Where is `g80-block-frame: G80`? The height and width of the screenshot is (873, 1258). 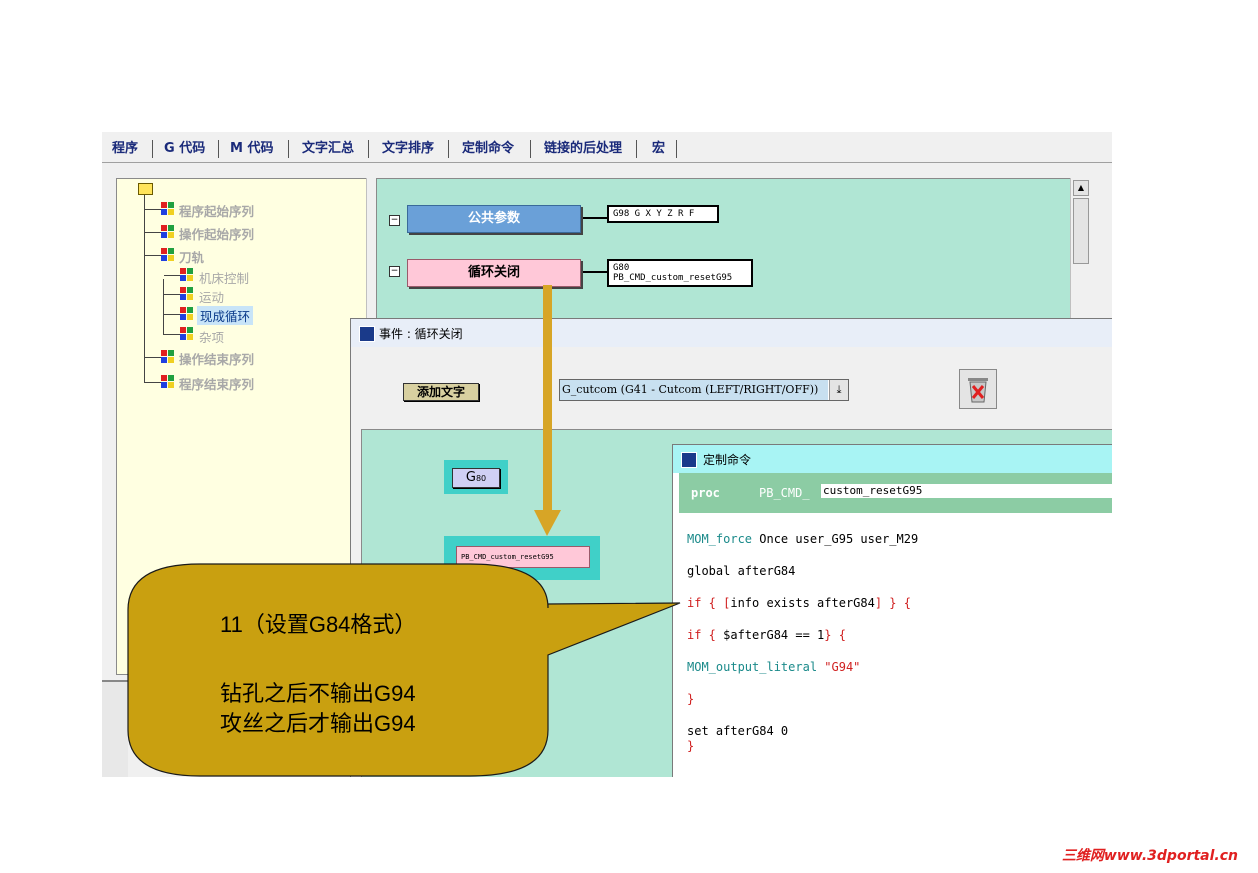
g80-block-frame: G80 is located at coordinates (476, 477).